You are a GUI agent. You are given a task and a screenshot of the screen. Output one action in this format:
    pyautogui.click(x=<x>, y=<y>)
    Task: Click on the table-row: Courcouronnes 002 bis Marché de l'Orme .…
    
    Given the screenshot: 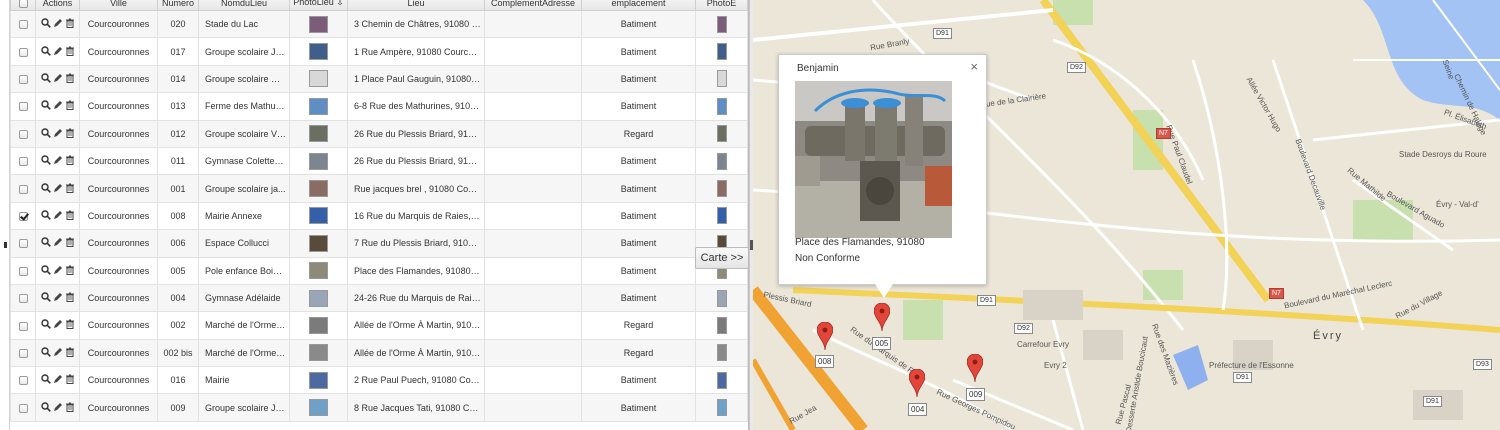 What is the action you would take?
    pyautogui.click(x=379, y=353)
    